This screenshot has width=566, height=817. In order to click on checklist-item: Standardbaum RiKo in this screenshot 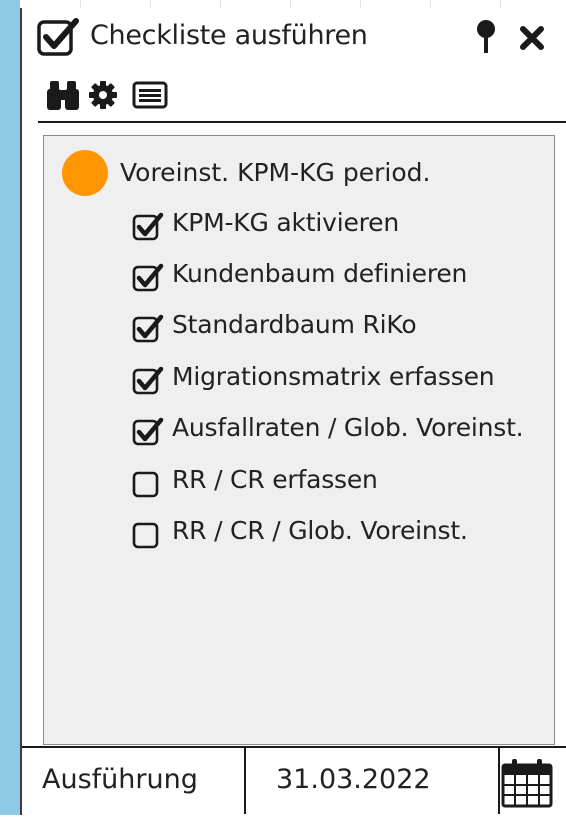, I will do `click(342, 328)`.